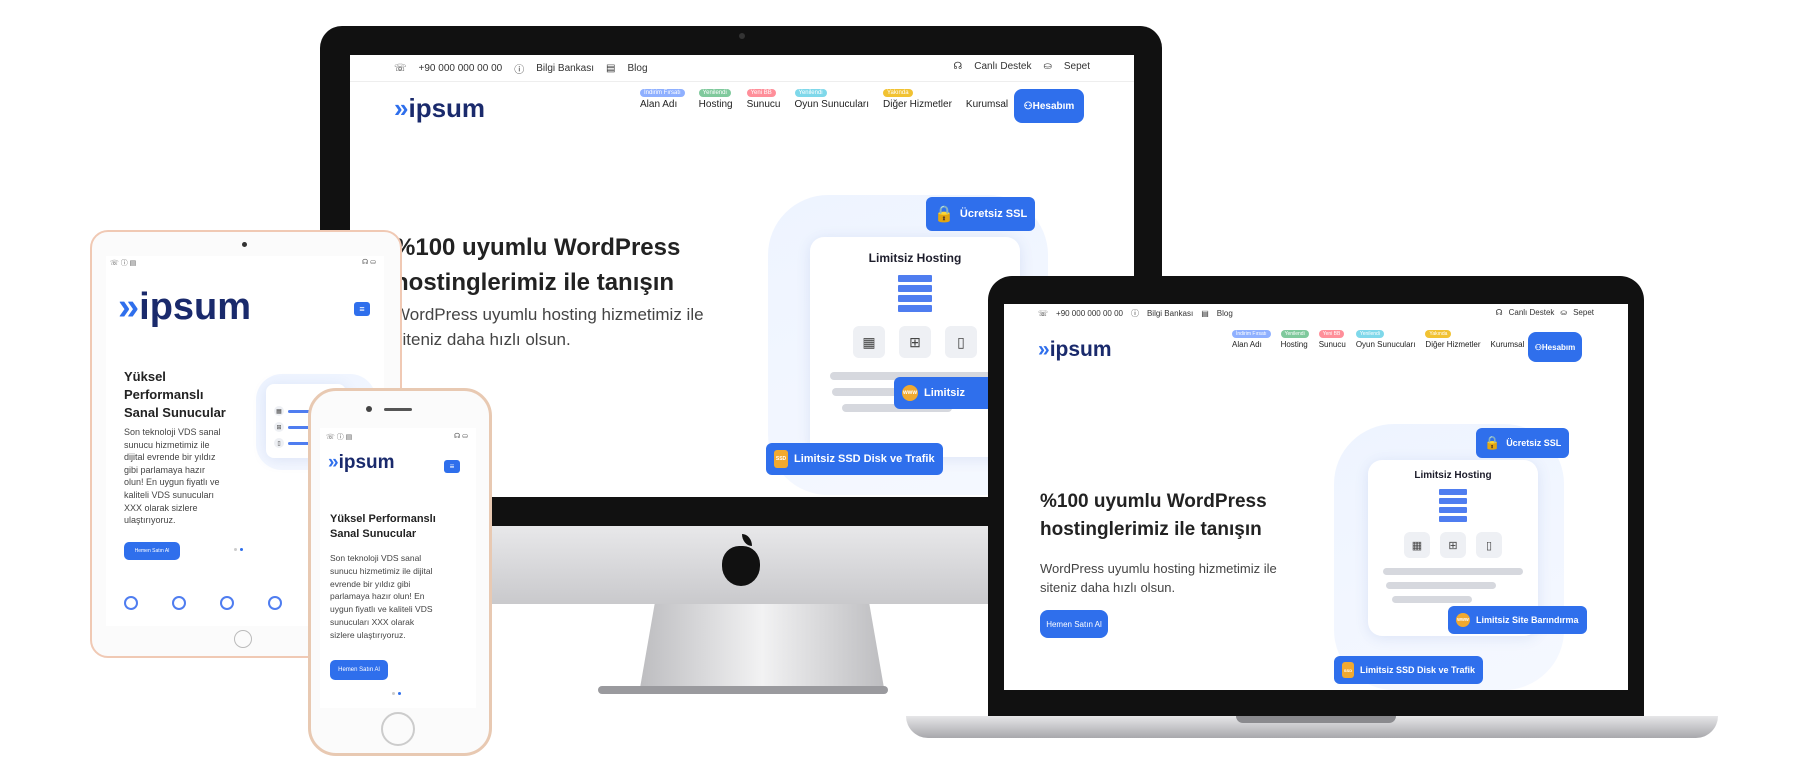  Describe the element at coordinates (172, 432) in the screenshot. I see `text-line: Son teknoloji VDS sanal` at that location.